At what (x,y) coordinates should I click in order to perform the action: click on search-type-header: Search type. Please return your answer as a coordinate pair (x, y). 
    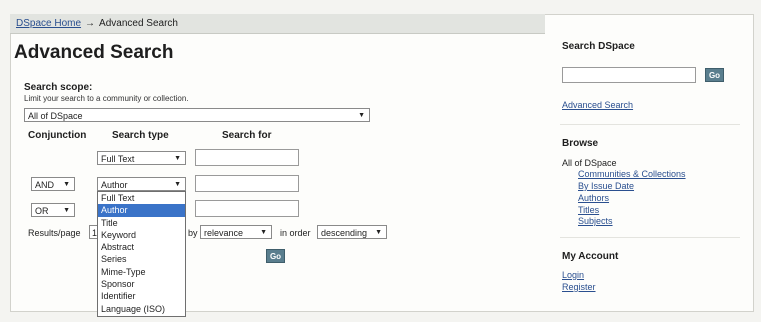
    Looking at the image, I should click on (140, 135).